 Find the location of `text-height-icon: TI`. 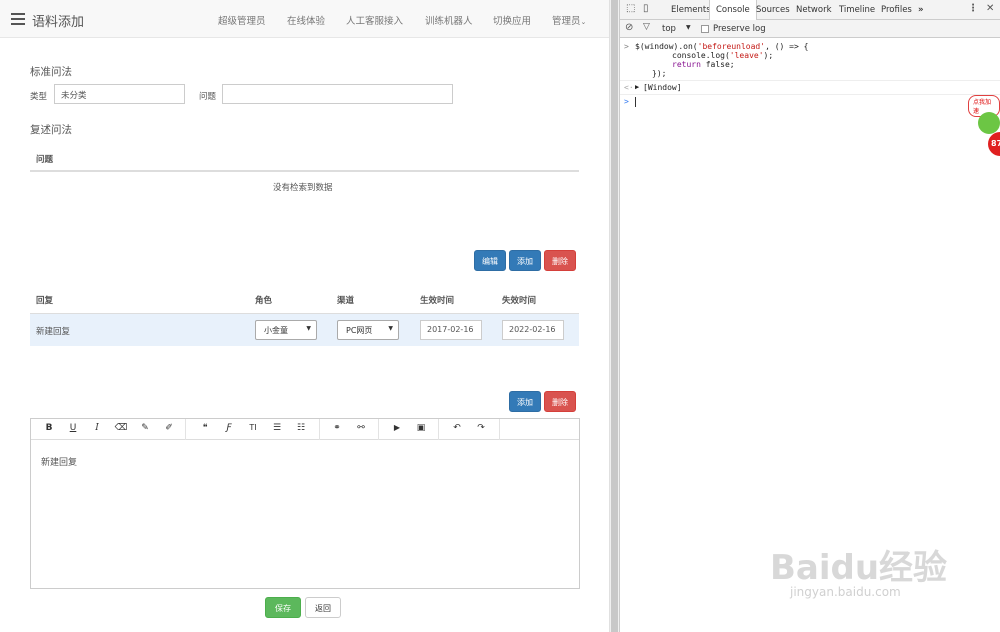

text-height-icon: TI is located at coordinates (253, 427).